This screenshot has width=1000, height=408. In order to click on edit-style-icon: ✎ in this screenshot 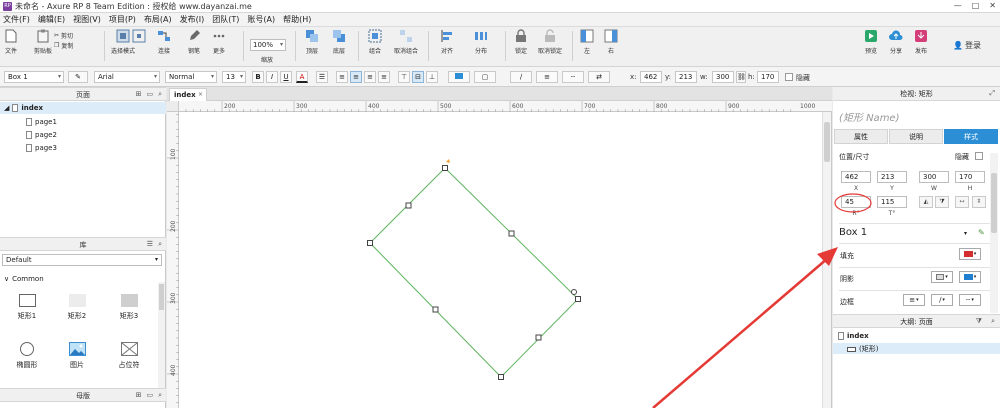, I will do `click(981, 232)`.